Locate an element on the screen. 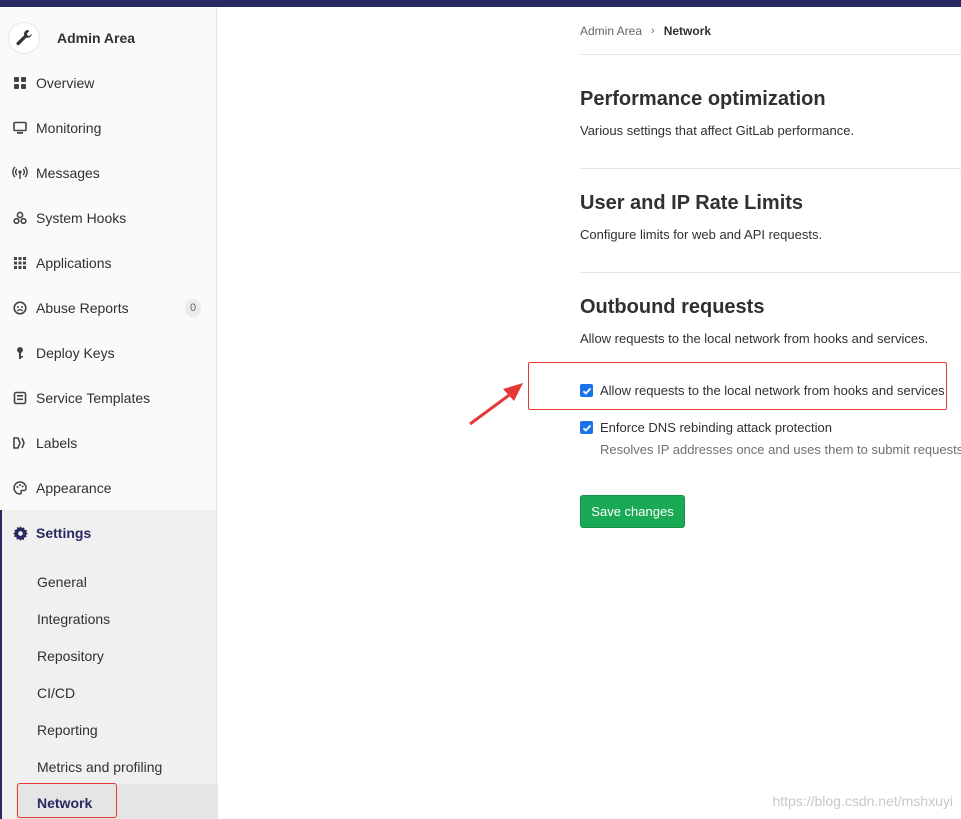  sidebar-item-label: Monitoring is located at coordinates (69, 127).